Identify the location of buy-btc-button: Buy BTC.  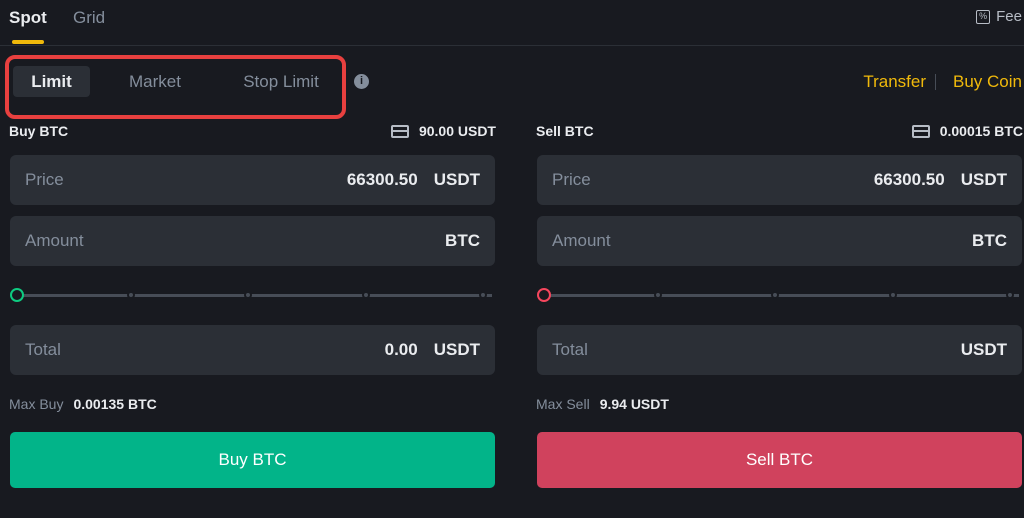
(252, 460).